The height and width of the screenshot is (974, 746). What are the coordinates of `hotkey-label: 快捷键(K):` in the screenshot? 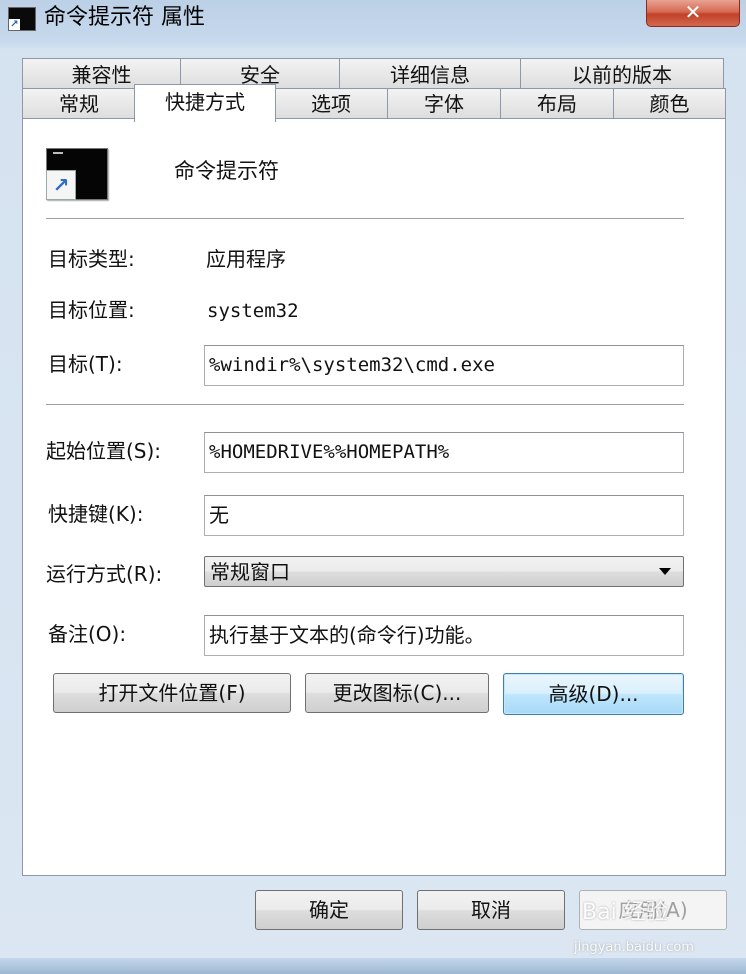 It's located at (96, 514).